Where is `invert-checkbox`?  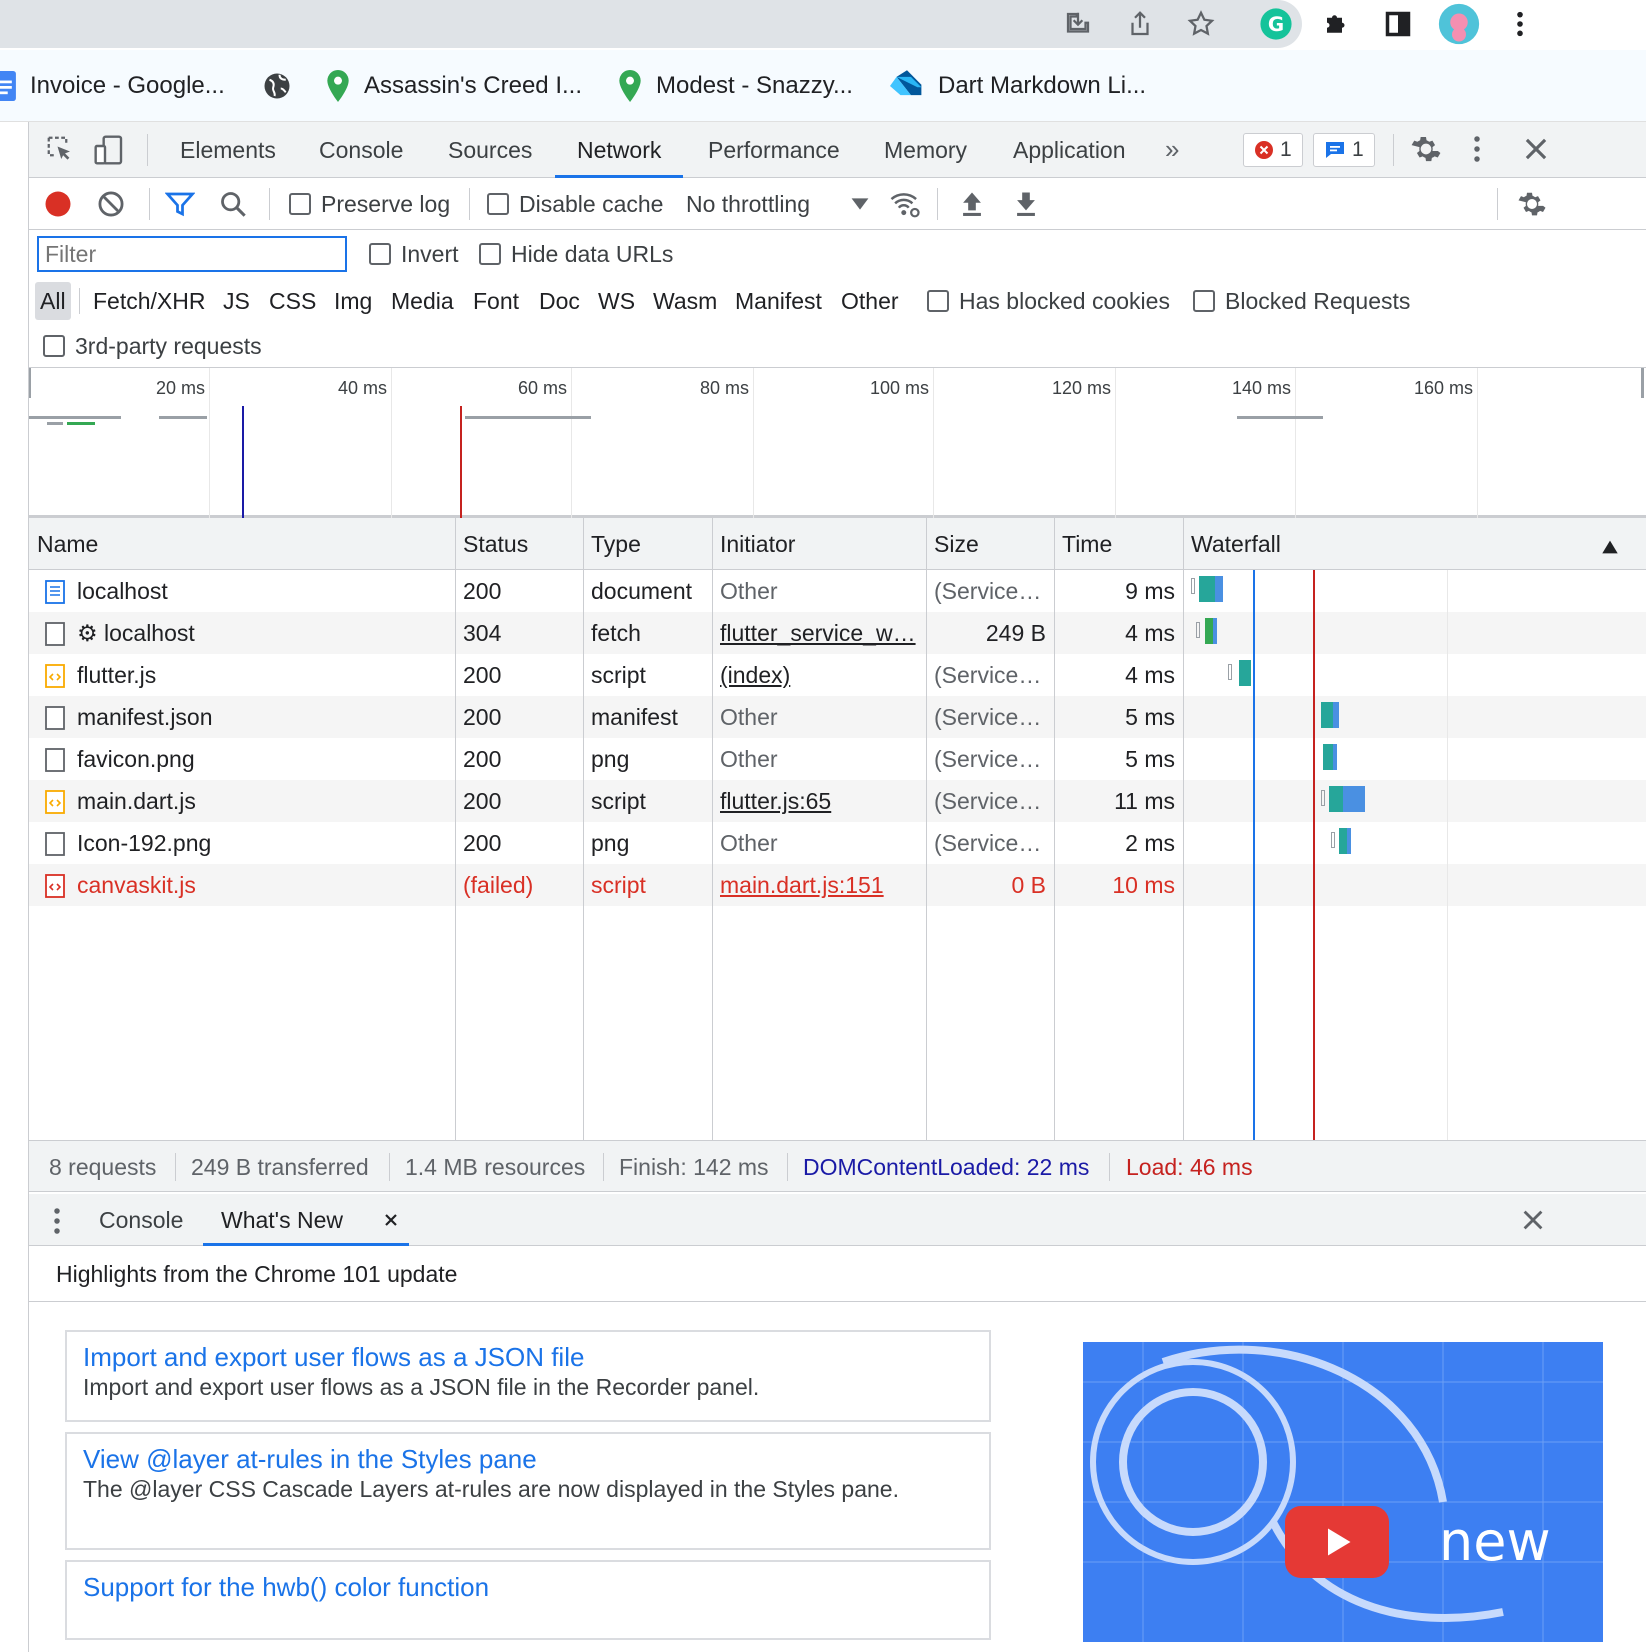 invert-checkbox is located at coordinates (380, 254).